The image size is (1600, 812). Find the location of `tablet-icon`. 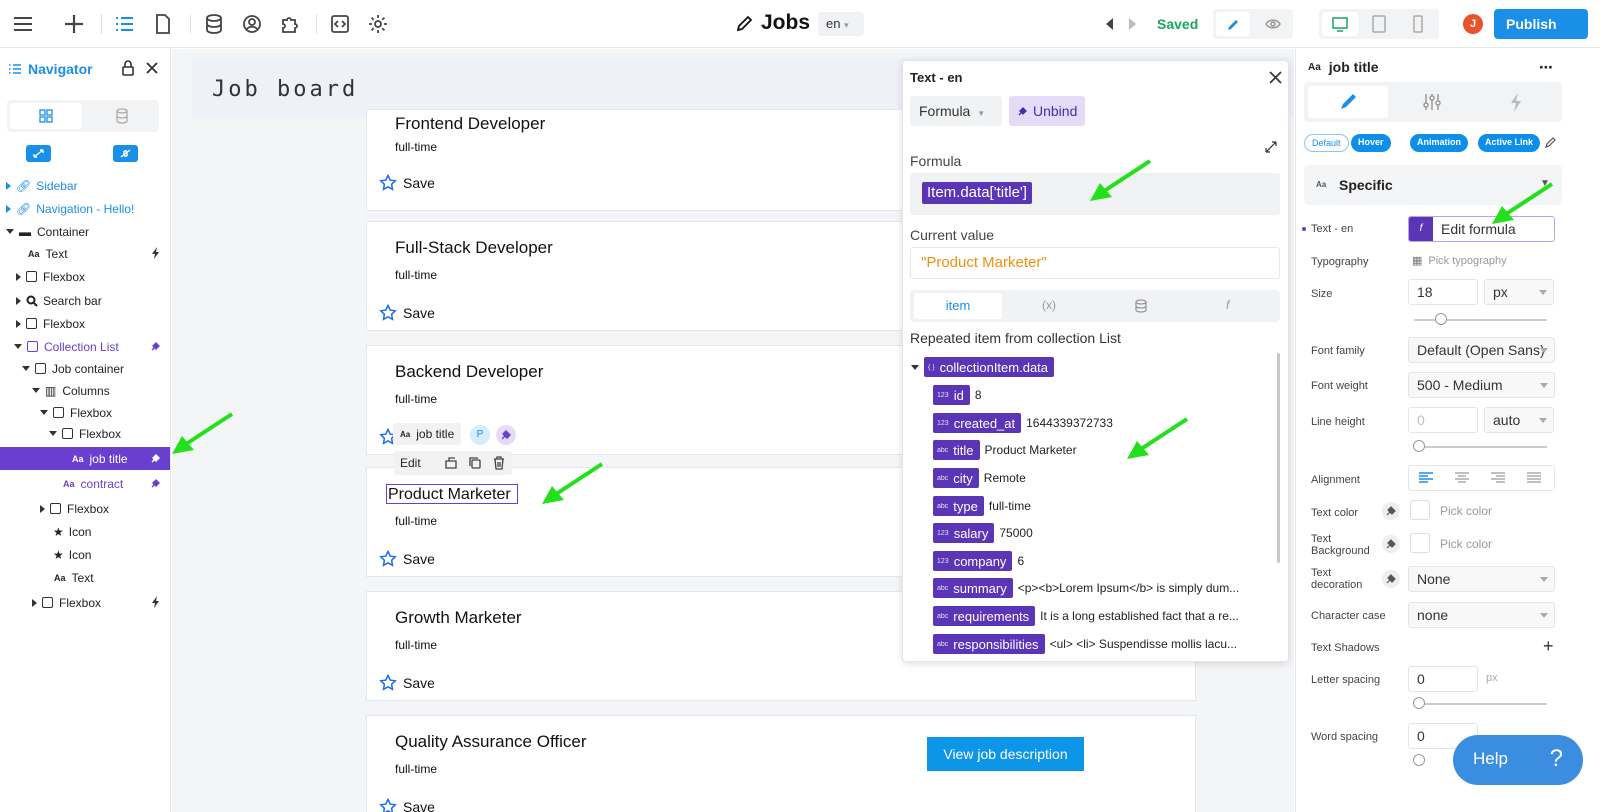

tablet-icon is located at coordinates (1379, 24).